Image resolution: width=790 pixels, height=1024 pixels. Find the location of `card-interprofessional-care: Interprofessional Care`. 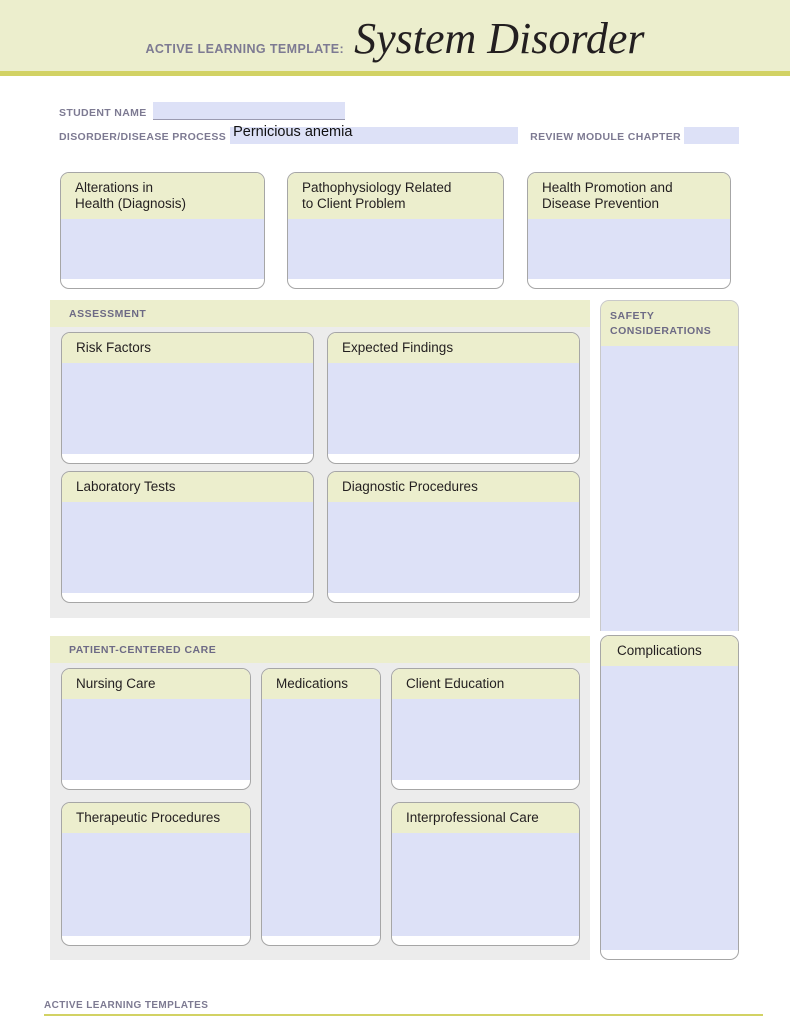

card-interprofessional-care: Interprofessional Care is located at coordinates (485, 874).